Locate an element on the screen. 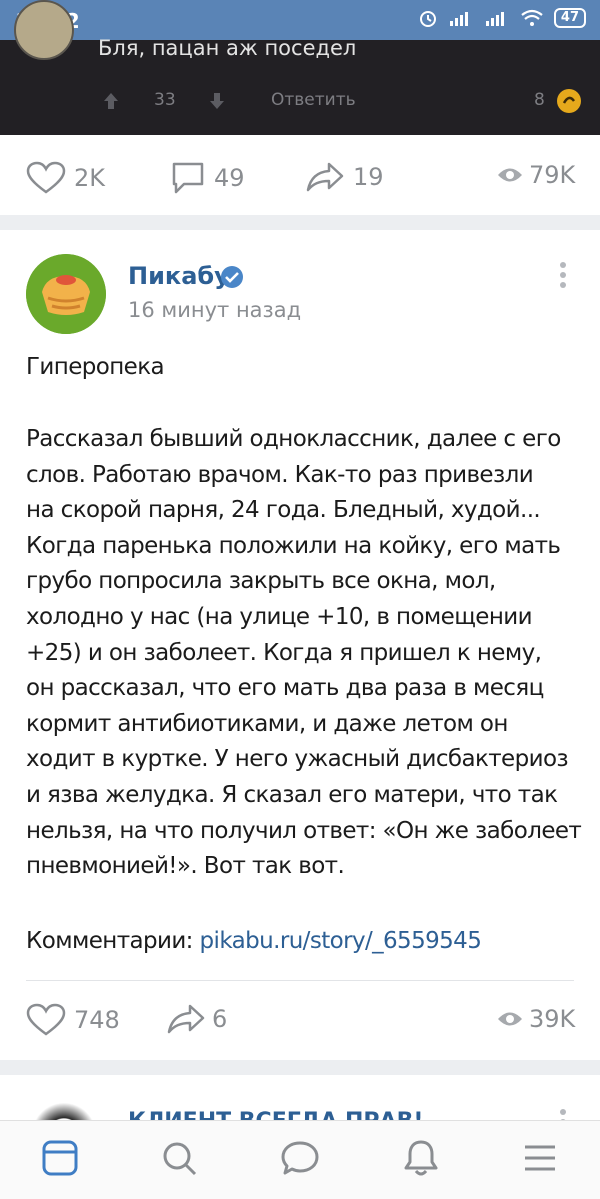 The width and height of the screenshot is (600, 1199). nav-news is located at coordinates (60, 1160).